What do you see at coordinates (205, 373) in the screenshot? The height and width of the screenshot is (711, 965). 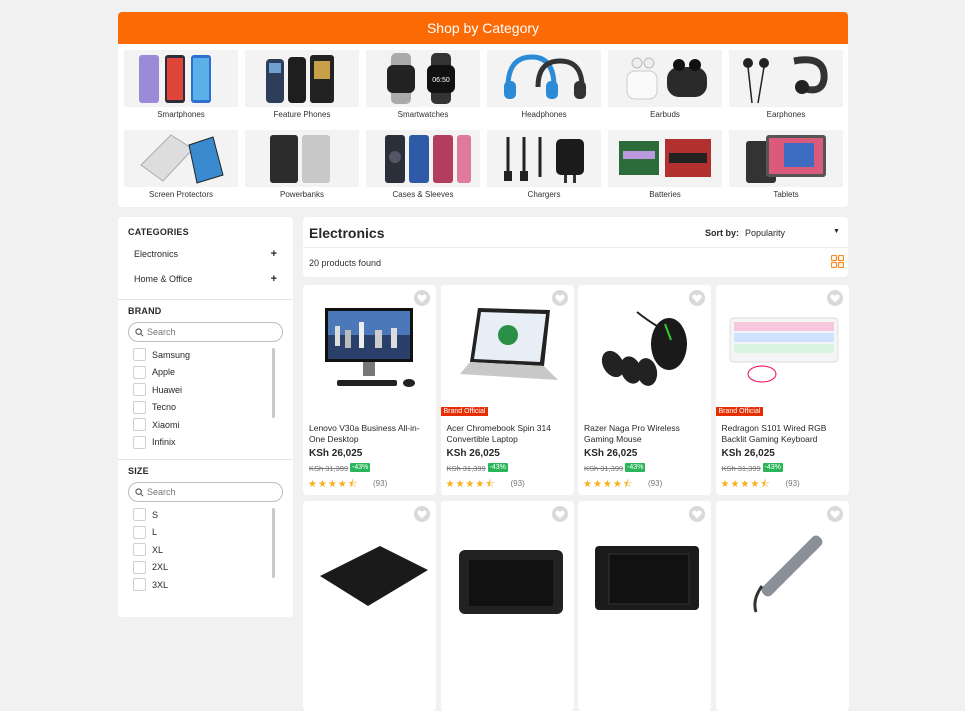 I see `brand-option: Apple` at bounding box center [205, 373].